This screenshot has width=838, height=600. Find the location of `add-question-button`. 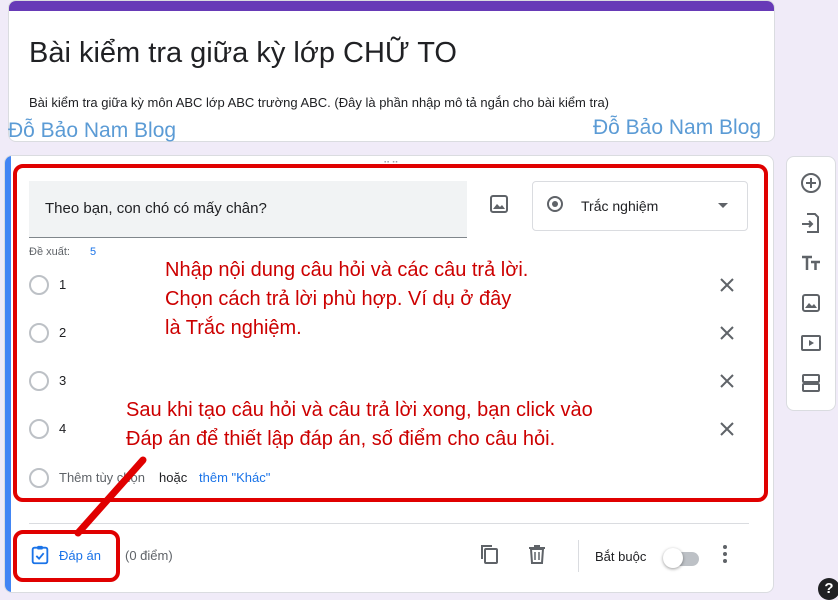

add-question-button is located at coordinates (811, 183).